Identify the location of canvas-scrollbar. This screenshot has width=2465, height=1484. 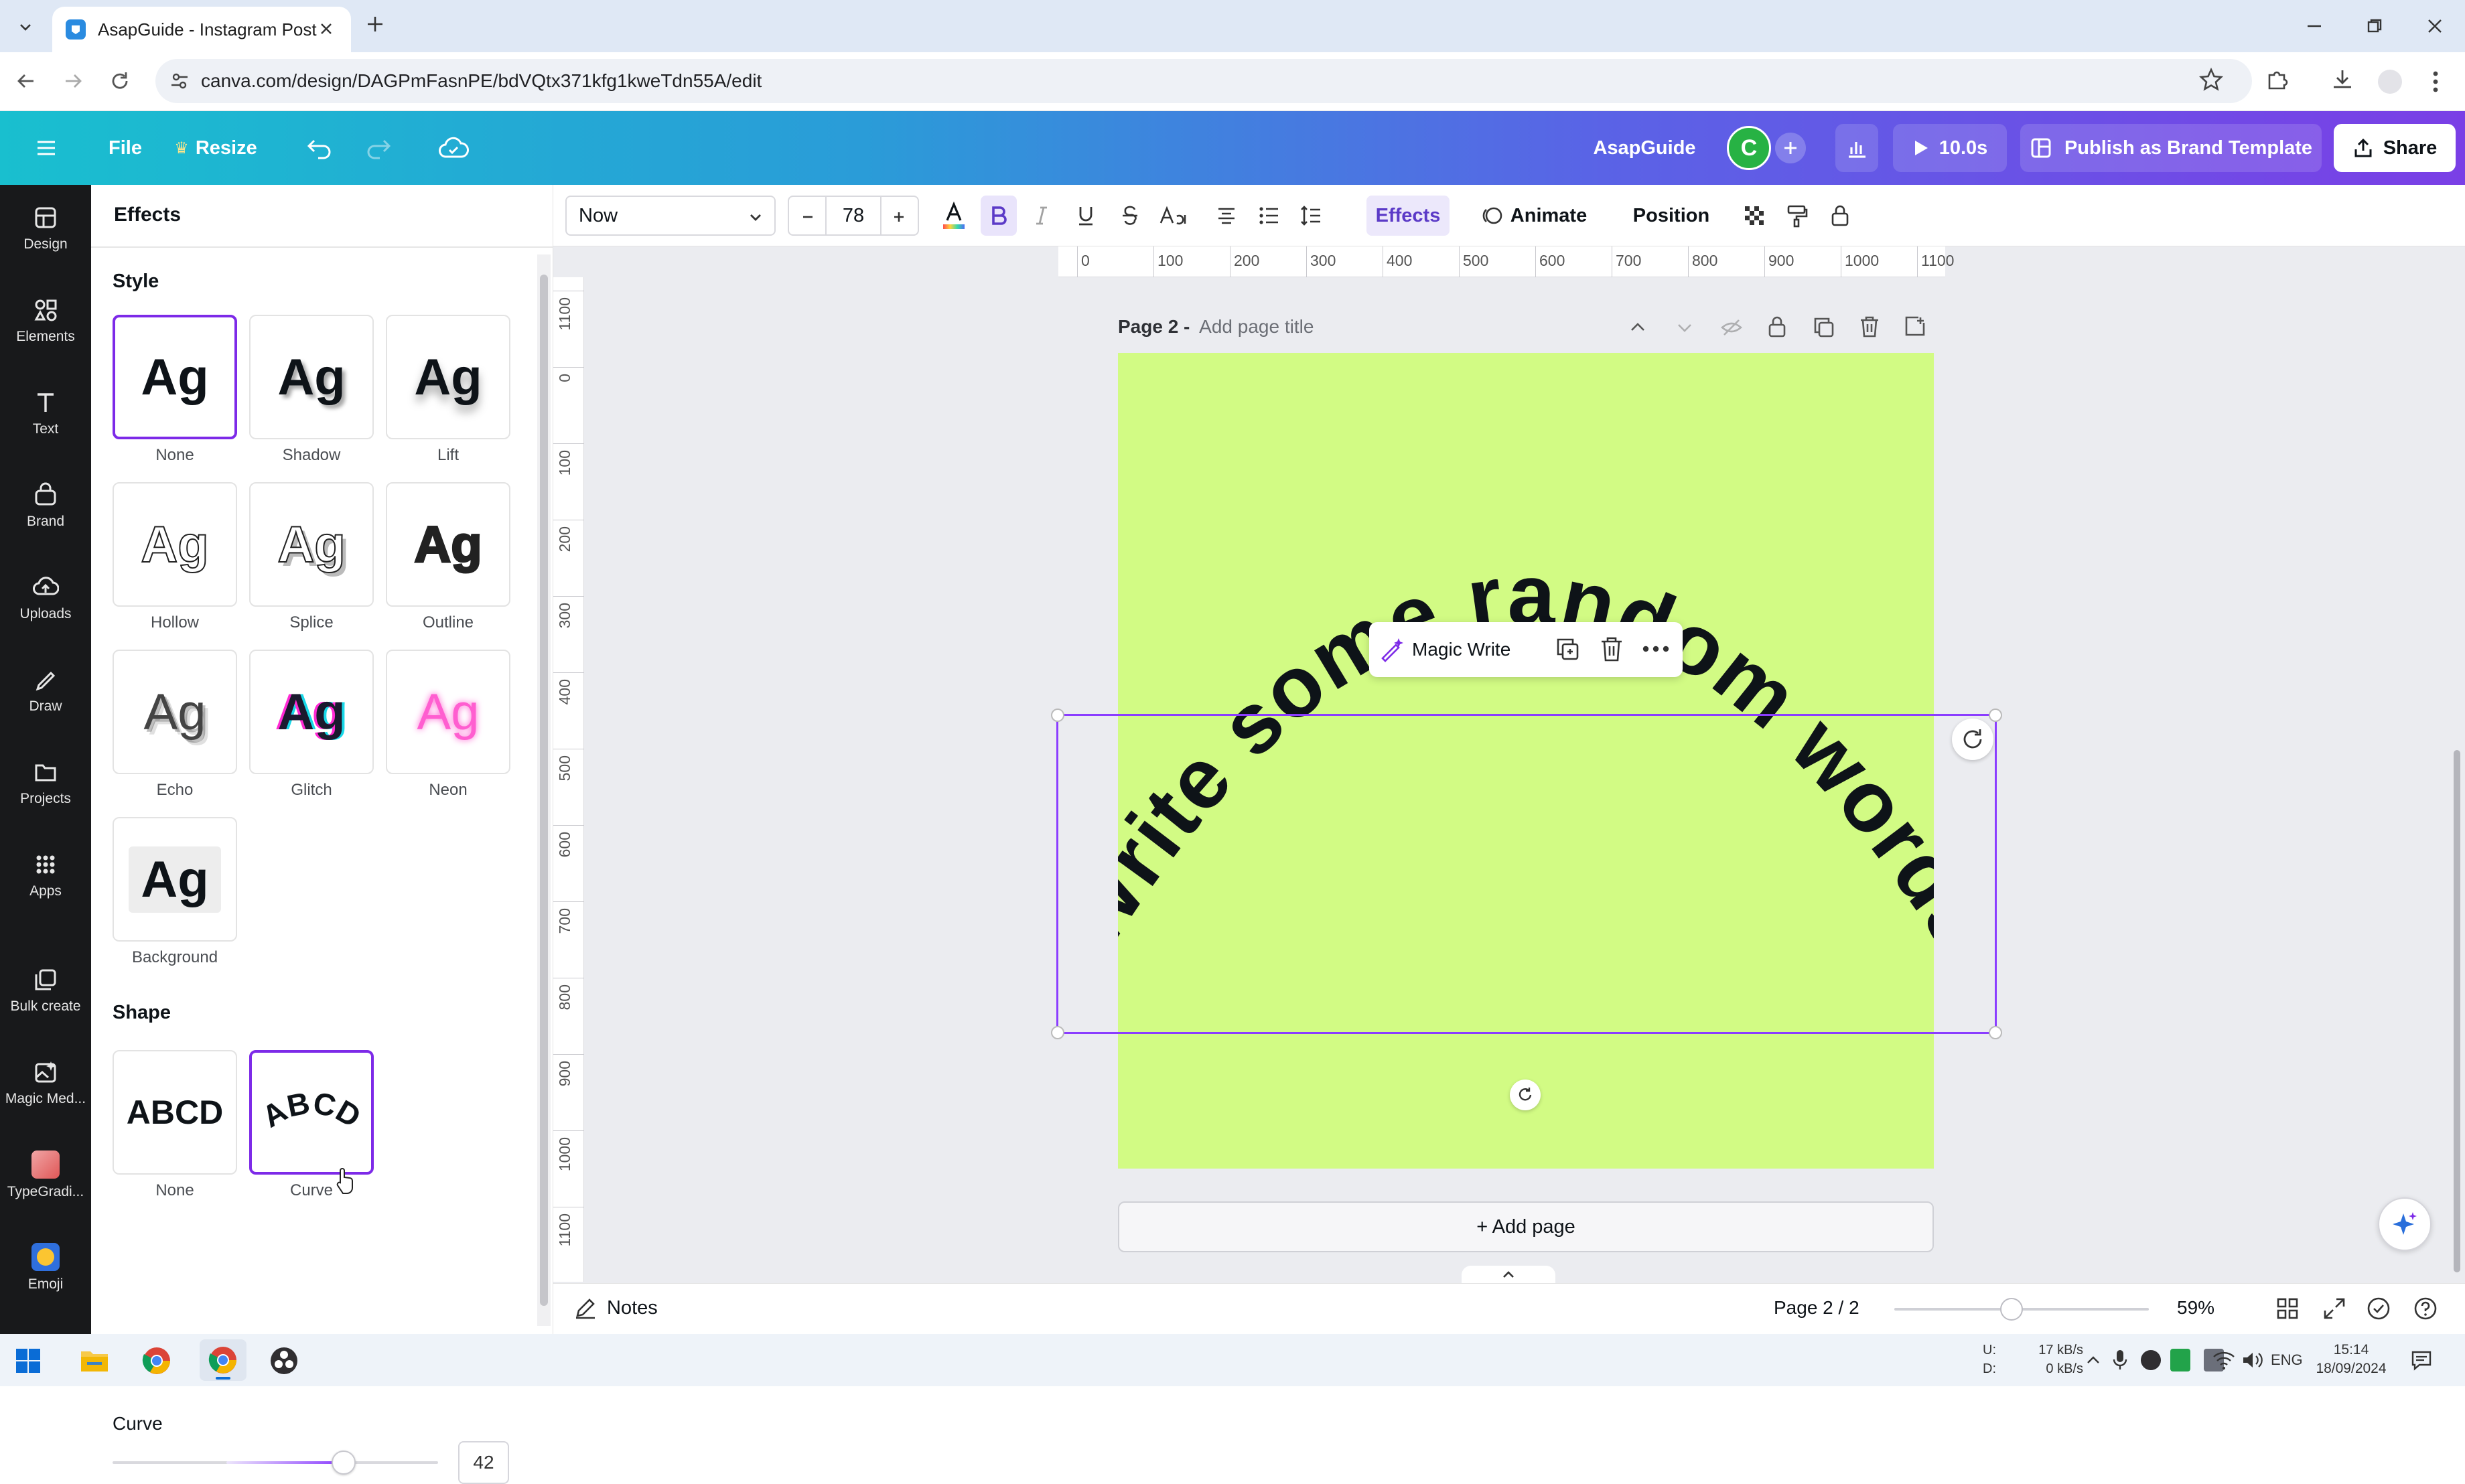
(2457, 777).